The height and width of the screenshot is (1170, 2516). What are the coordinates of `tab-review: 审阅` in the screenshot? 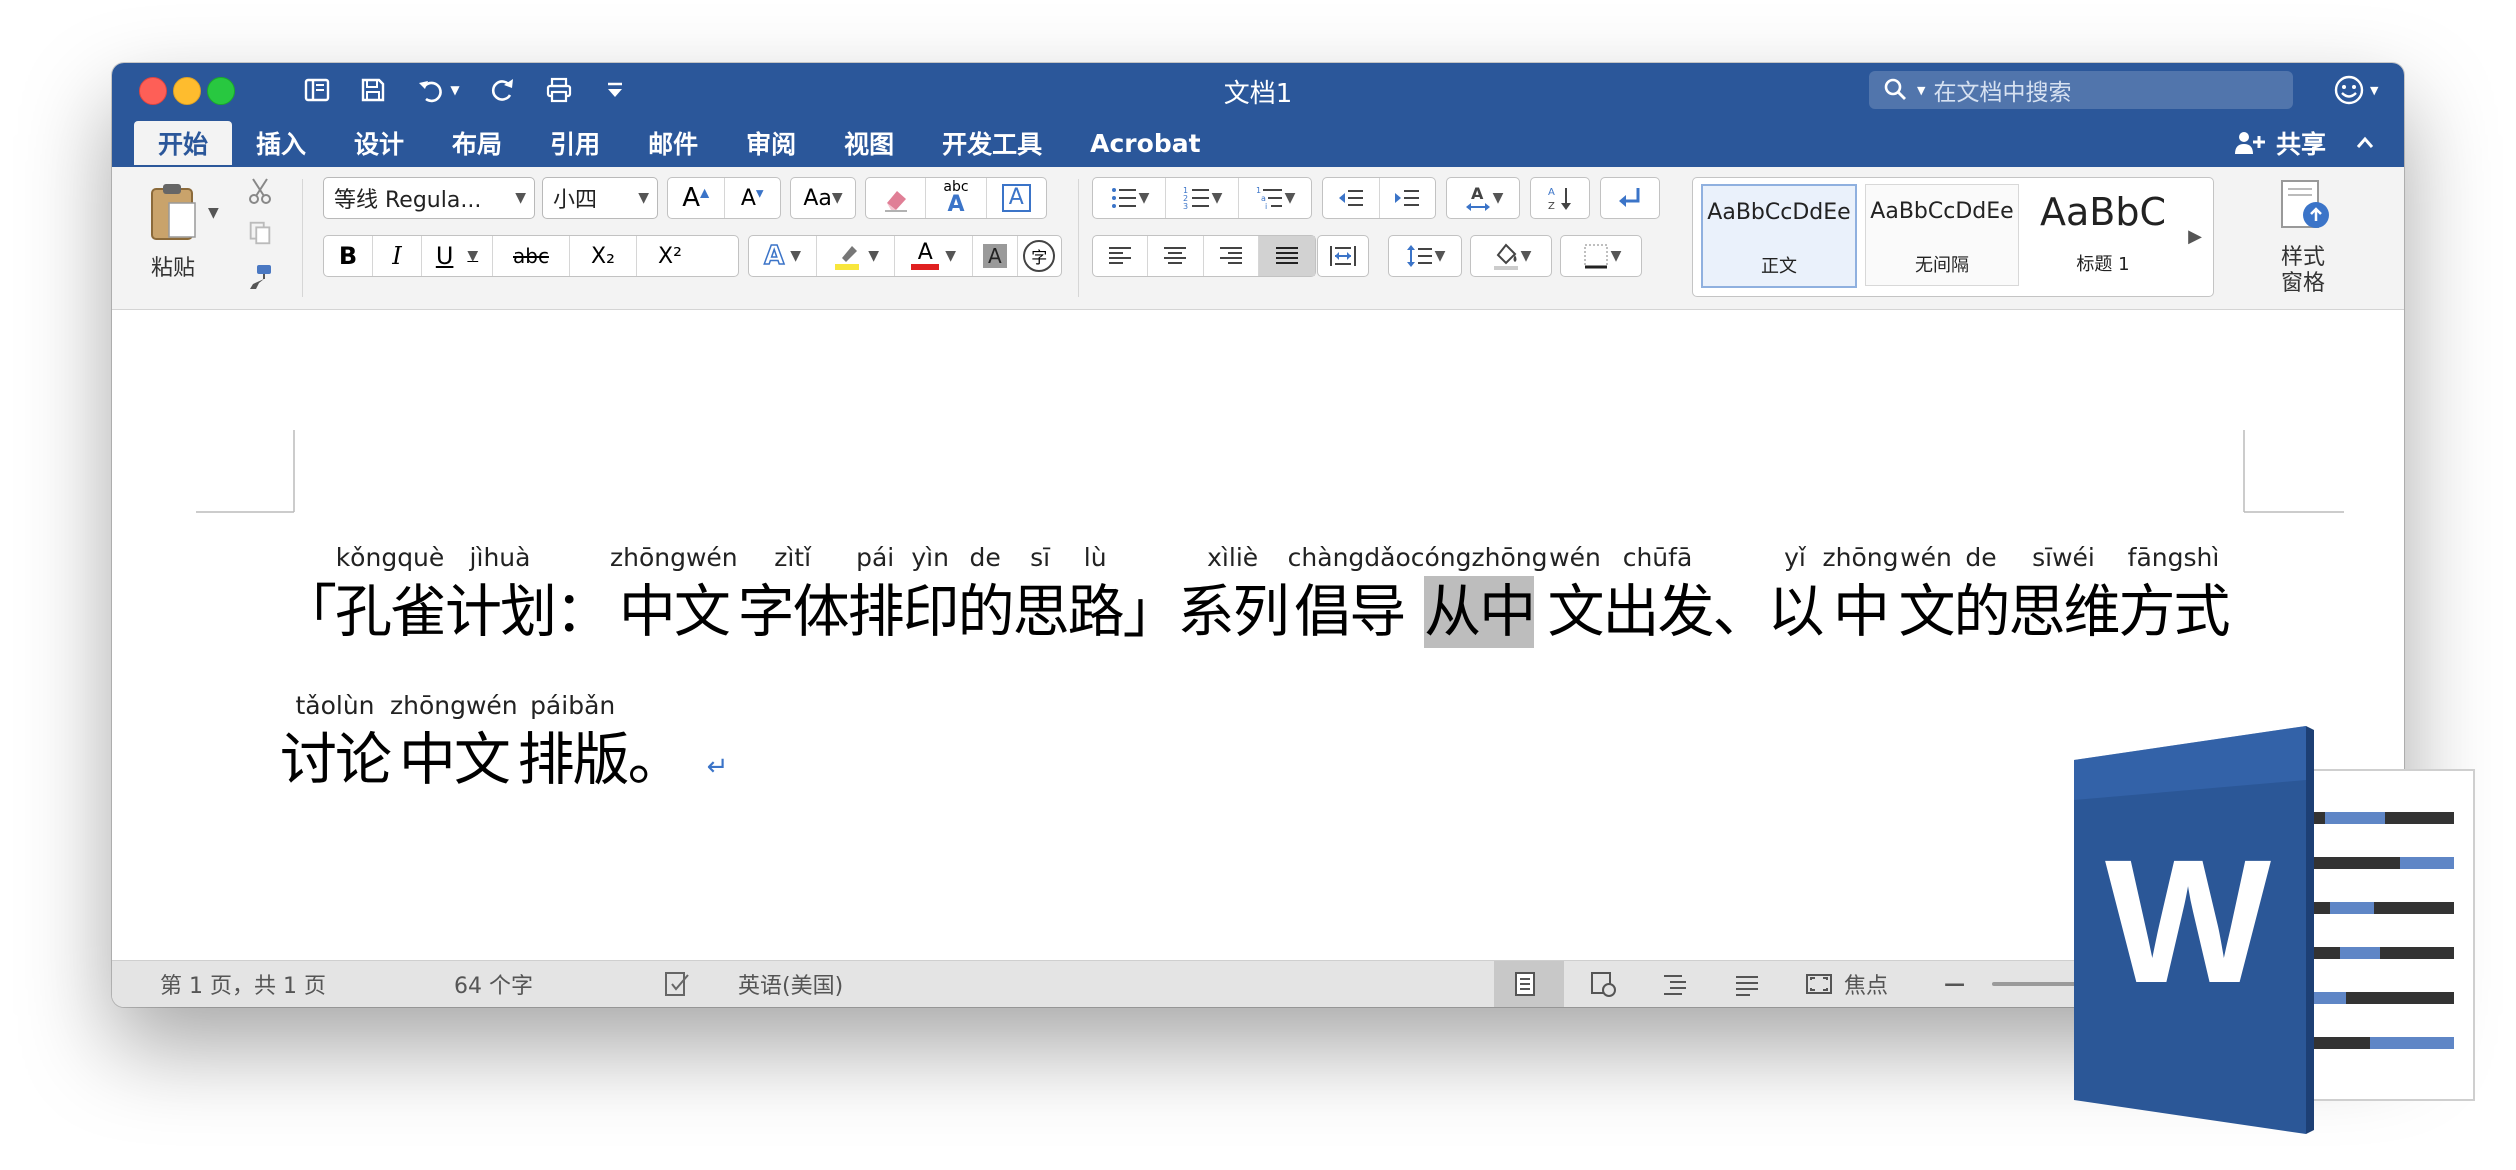 It's located at (771, 143).